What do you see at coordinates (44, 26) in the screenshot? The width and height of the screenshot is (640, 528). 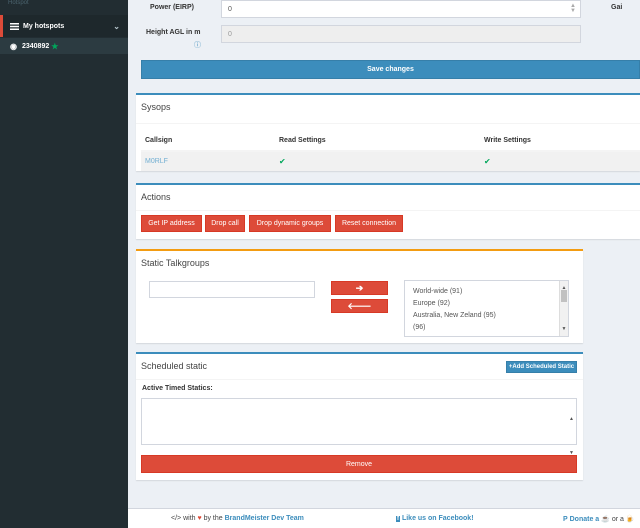 I see `sidebar-item-label: My hotspots` at bounding box center [44, 26].